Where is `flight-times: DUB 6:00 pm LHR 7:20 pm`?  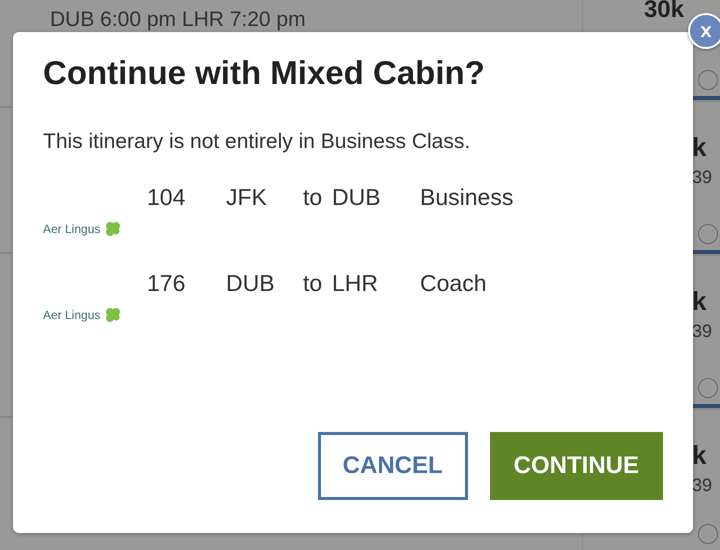
flight-times: DUB 6:00 pm LHR 7:20 pm is located at coordinates (178, 19).